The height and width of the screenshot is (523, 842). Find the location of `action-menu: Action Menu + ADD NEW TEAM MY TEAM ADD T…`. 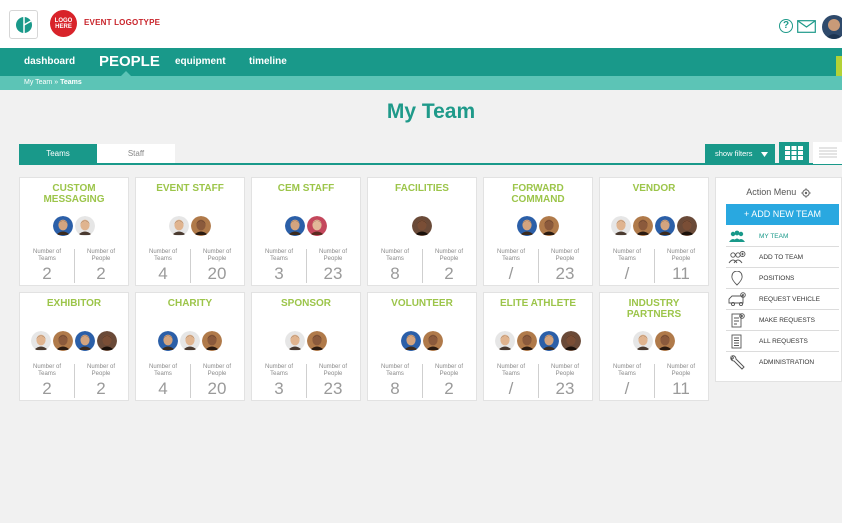

action-menu: Action Menu + ADD NEW TEAM MY TEAM ADD T… is located at coordinates (778, 279).